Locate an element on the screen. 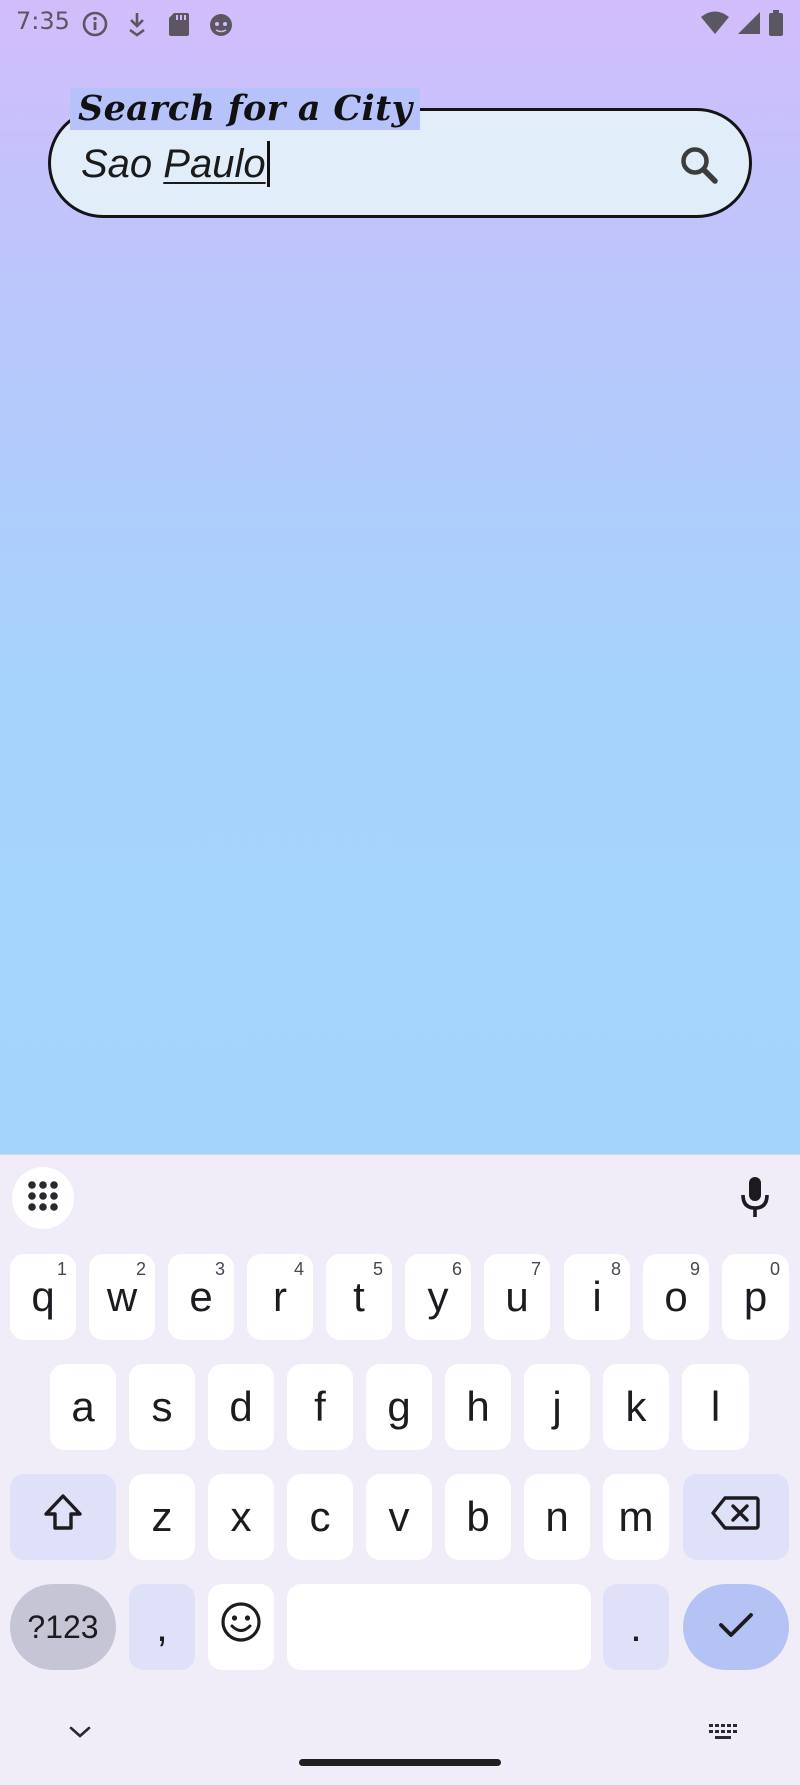  keyboard-toolbar is located at coordinates (400, 1197).